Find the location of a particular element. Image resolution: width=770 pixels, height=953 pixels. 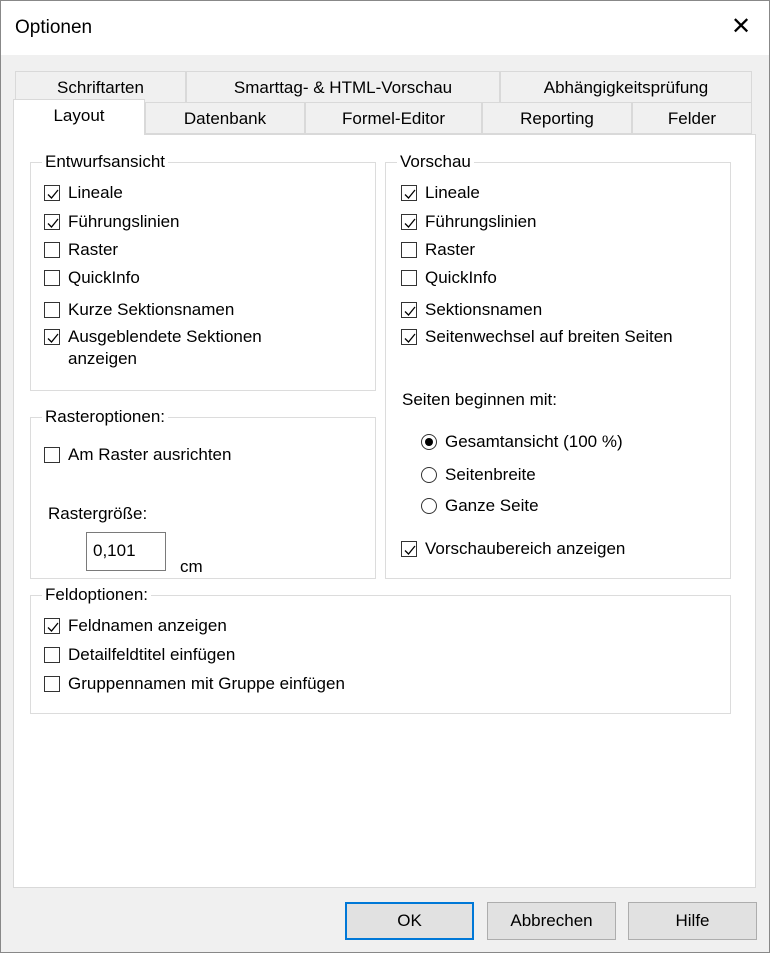

design-2-checkbox is located at coordinates (52, 250).